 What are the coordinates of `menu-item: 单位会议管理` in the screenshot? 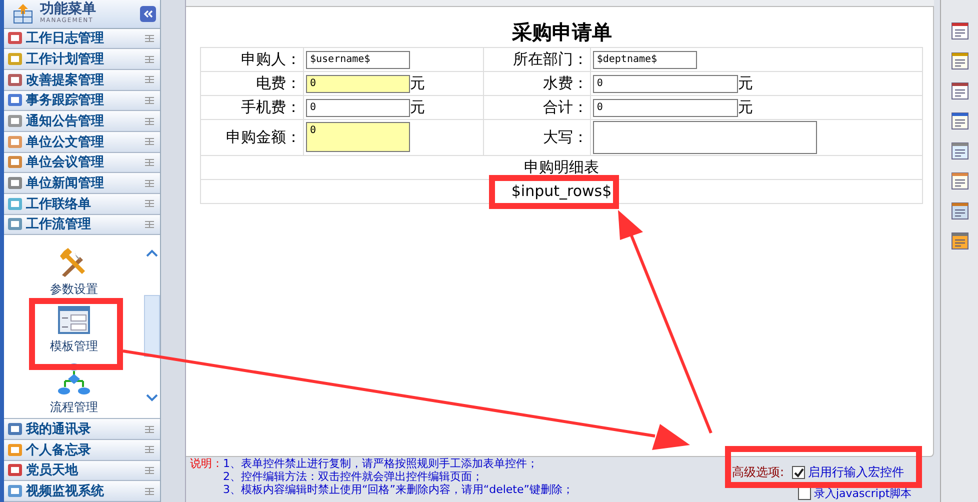 It's located at (82, 163).